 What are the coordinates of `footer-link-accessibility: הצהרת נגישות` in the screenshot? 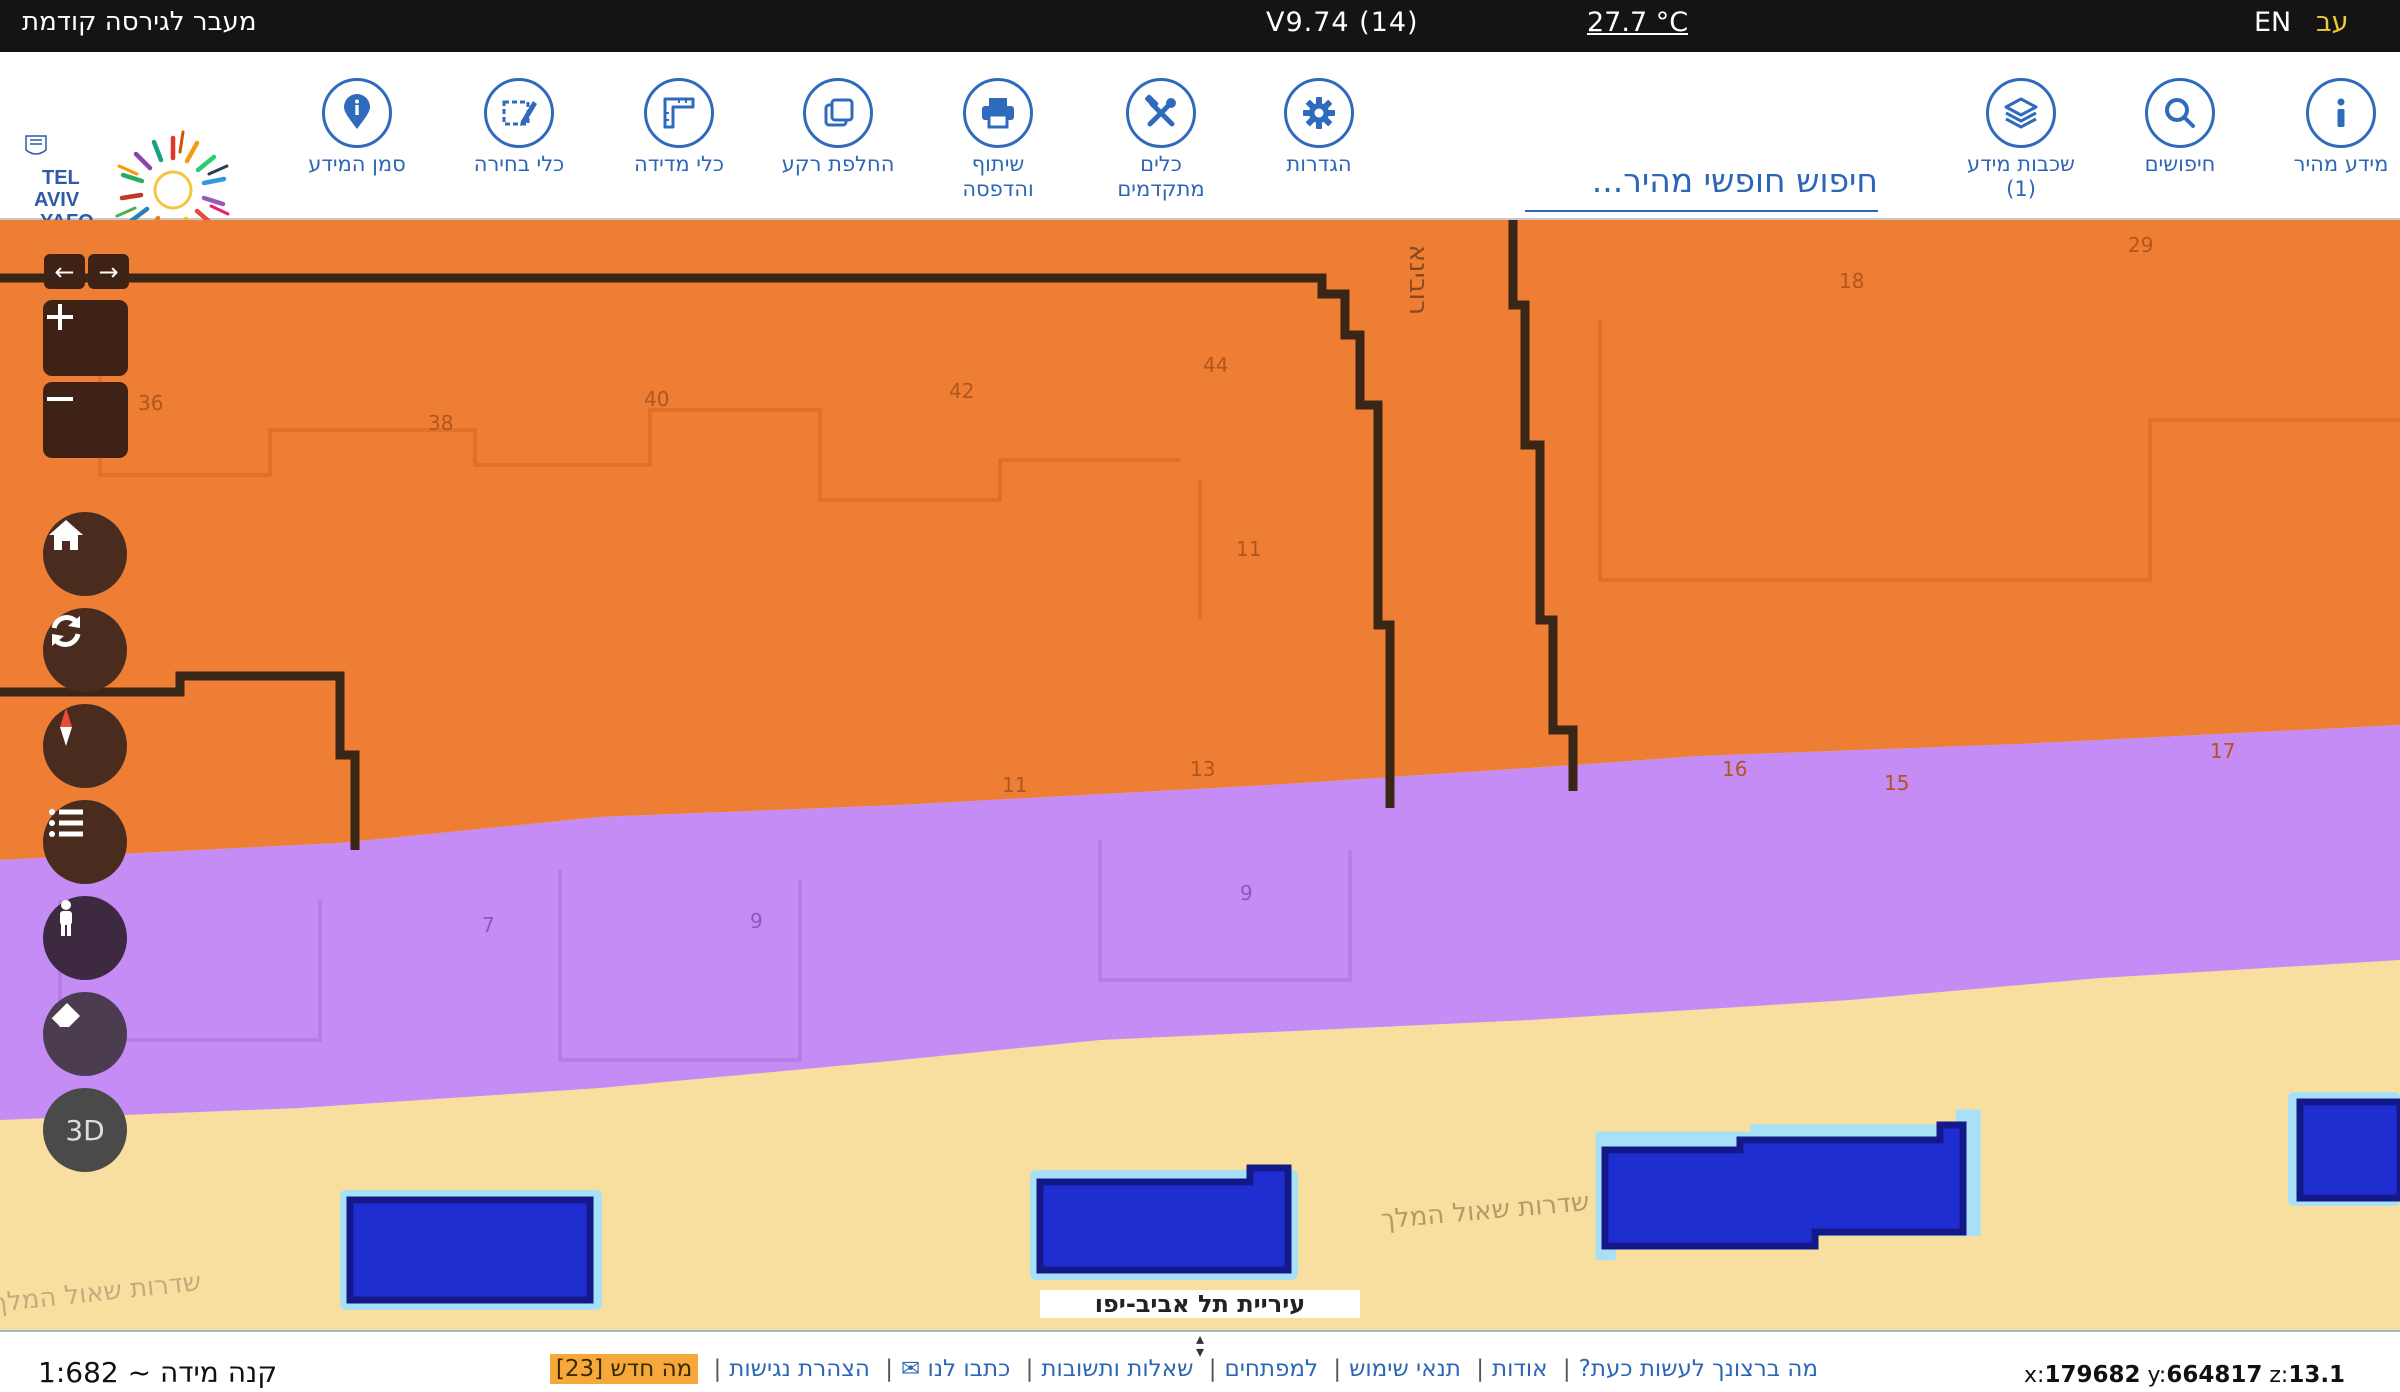 It's located at (799, 1369).